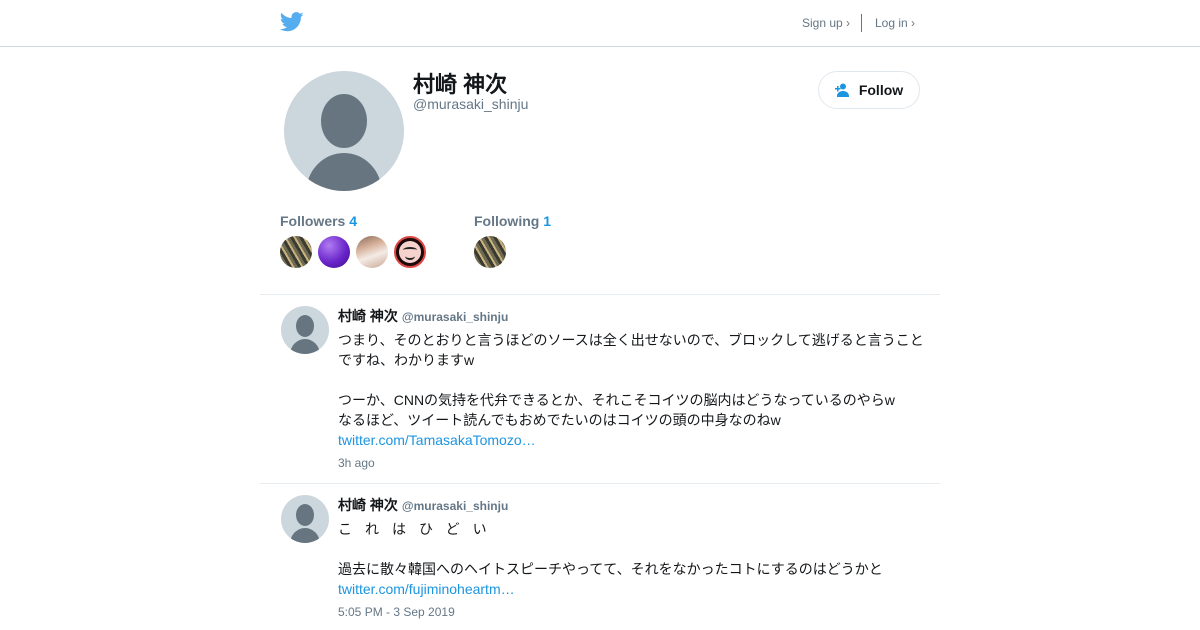  What do you see at coordinates (826, 23) in the screenshot?
I see `sign-up-link: Sign up ›` at bounding box center [826, 23].